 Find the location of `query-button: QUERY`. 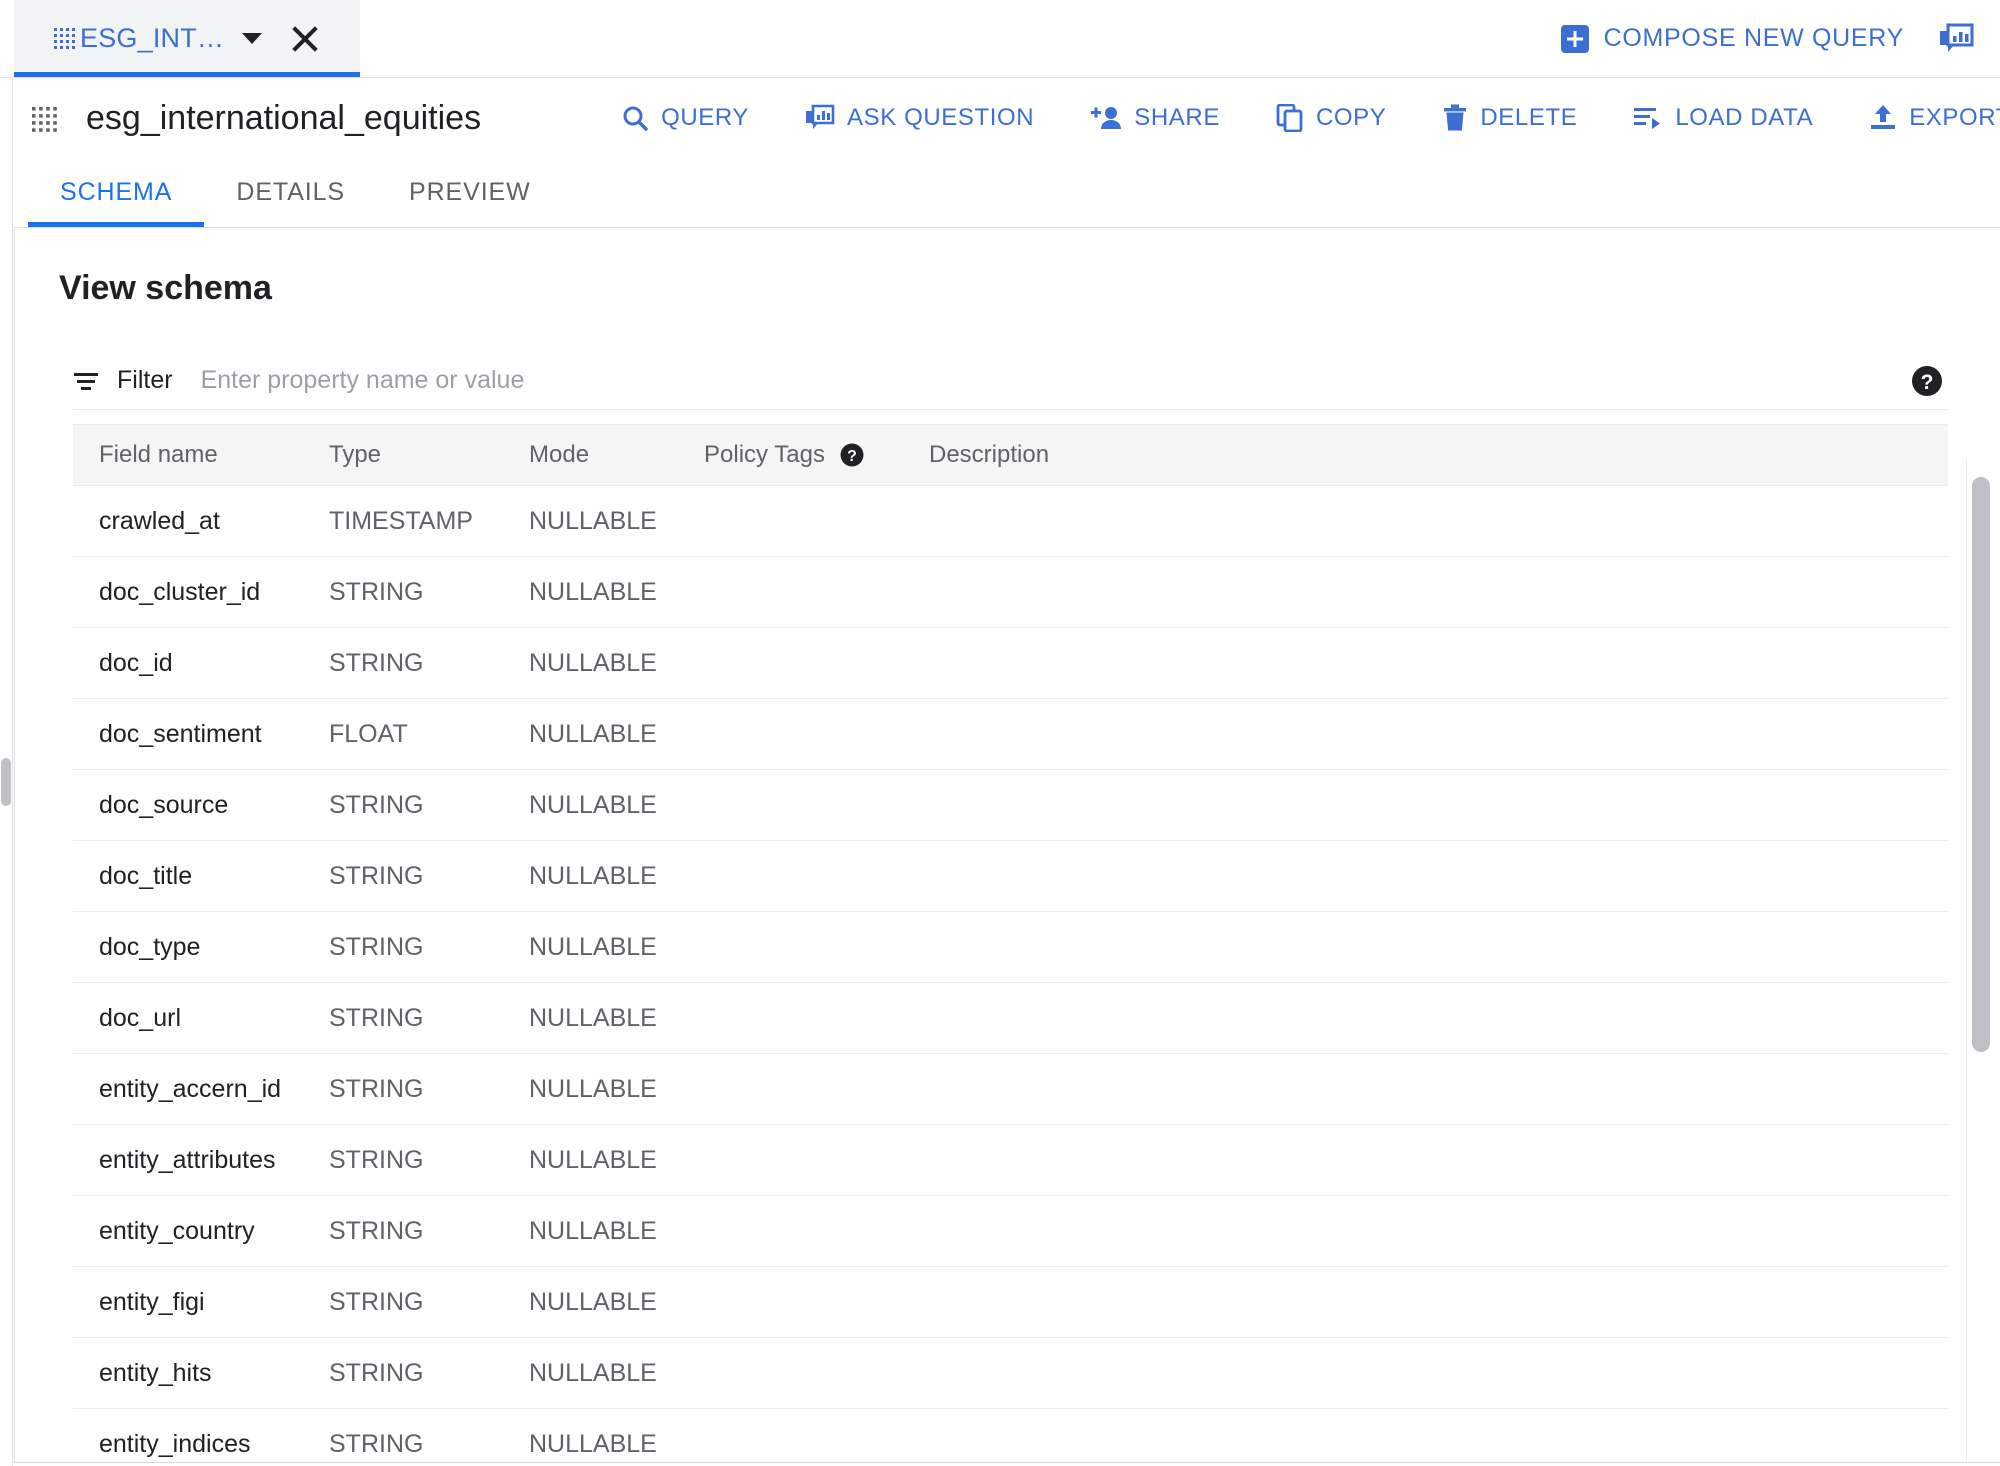

query-button: QUERY is located at coordinates (685, 118).